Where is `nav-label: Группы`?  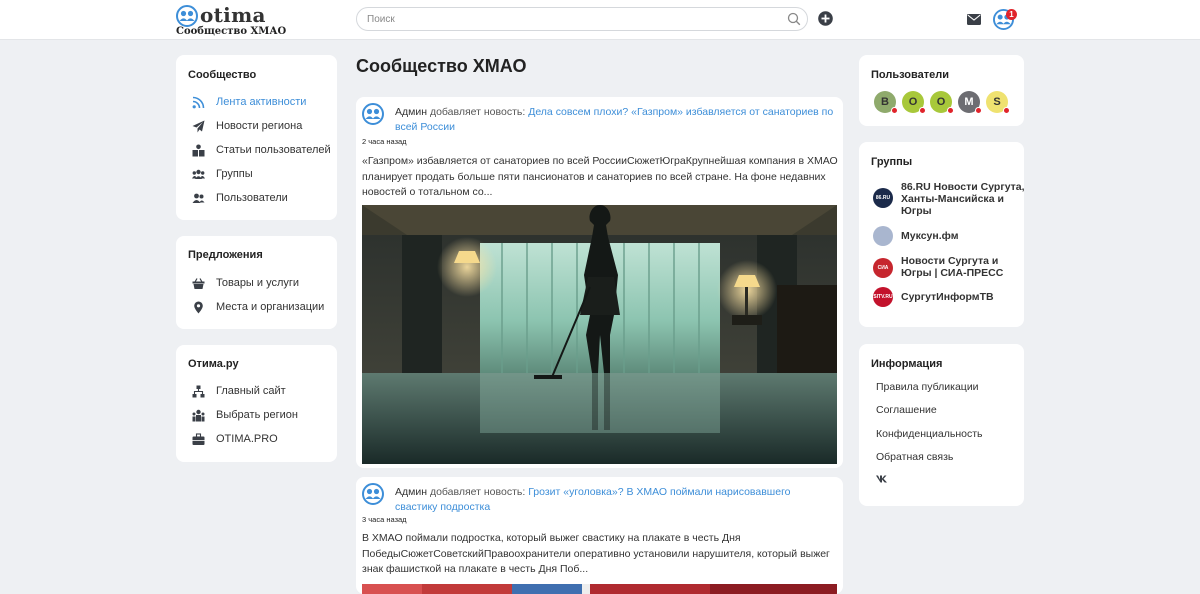 nav-label: Группы is located at coordinates (234, 174).